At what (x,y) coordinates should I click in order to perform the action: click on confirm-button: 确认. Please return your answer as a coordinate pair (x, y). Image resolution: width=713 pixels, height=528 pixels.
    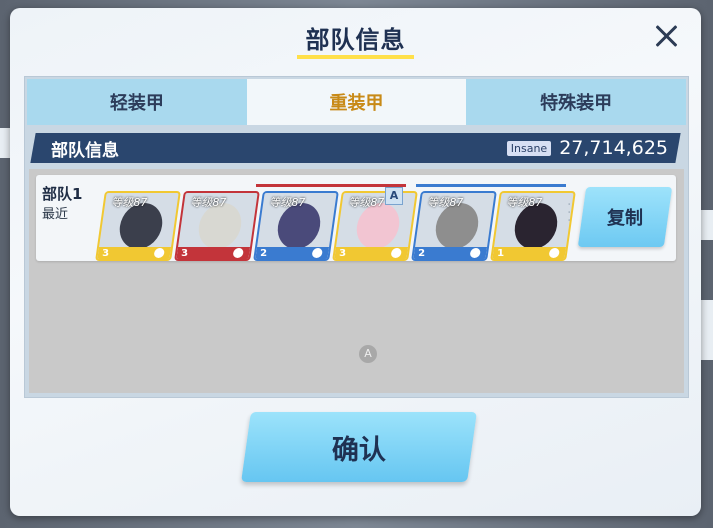
    Looking at the image, I should click on (359, 447).